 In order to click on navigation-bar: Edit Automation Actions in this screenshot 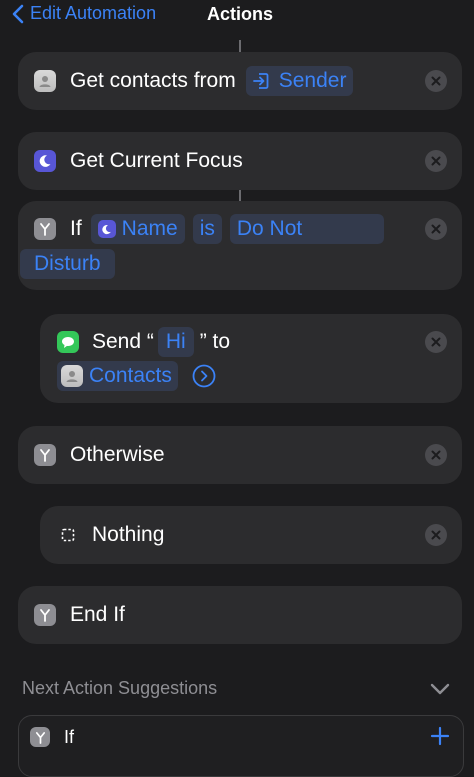, I will do `click(237, 15)`.